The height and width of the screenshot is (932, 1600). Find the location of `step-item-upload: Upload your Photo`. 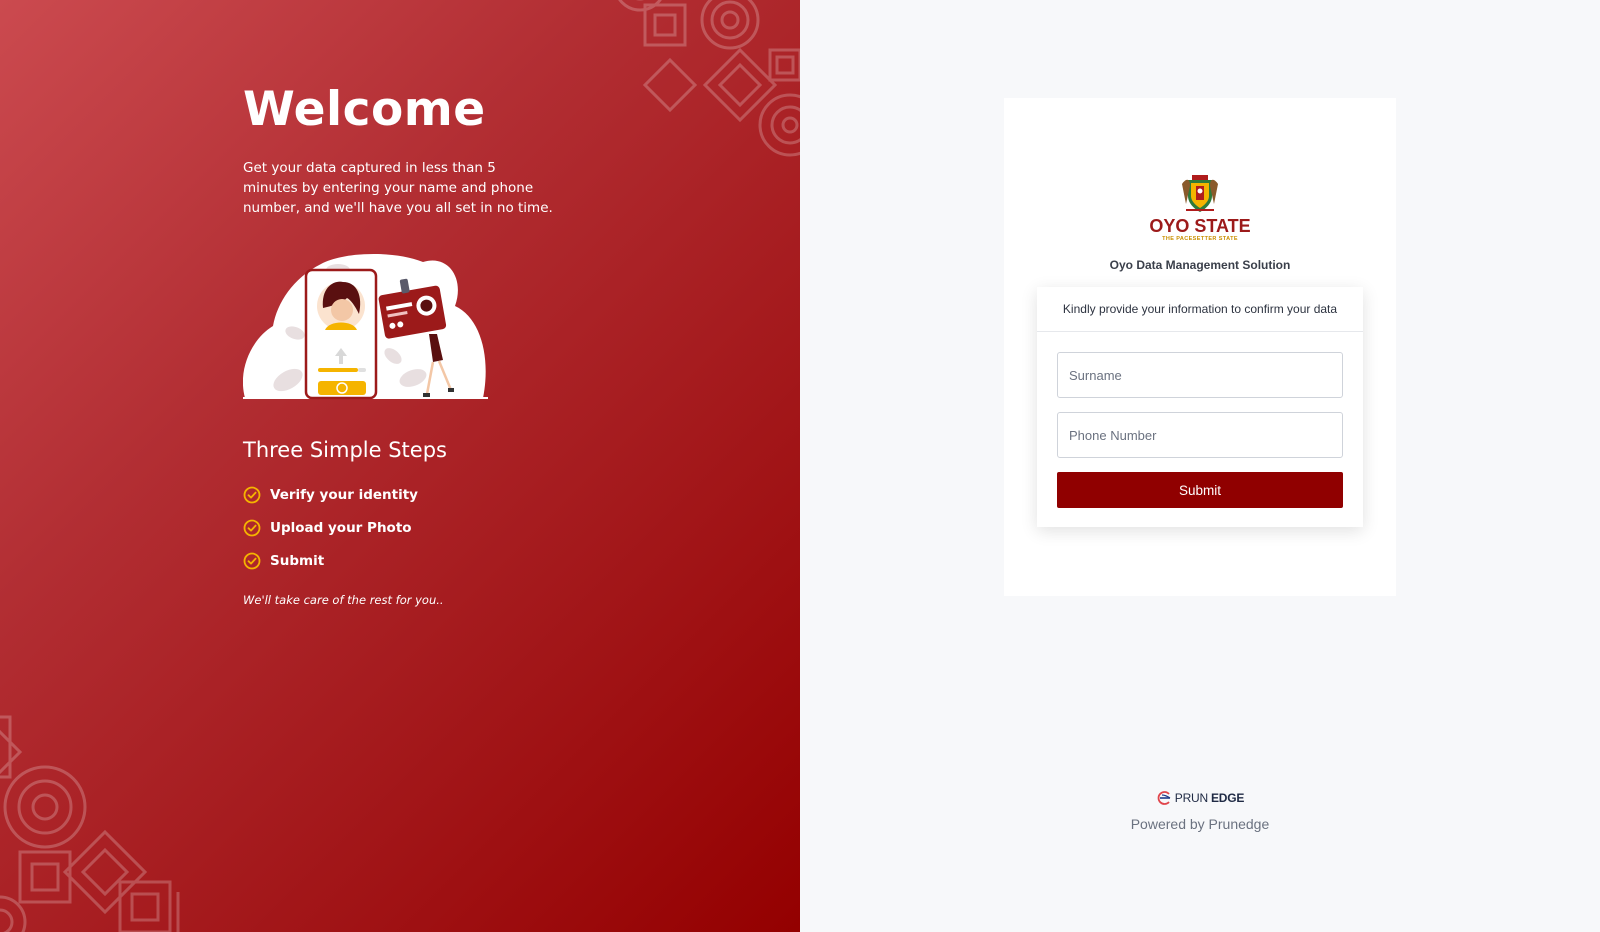

step-item-upload: Upload your Photo is located at coordinates (403, 527).